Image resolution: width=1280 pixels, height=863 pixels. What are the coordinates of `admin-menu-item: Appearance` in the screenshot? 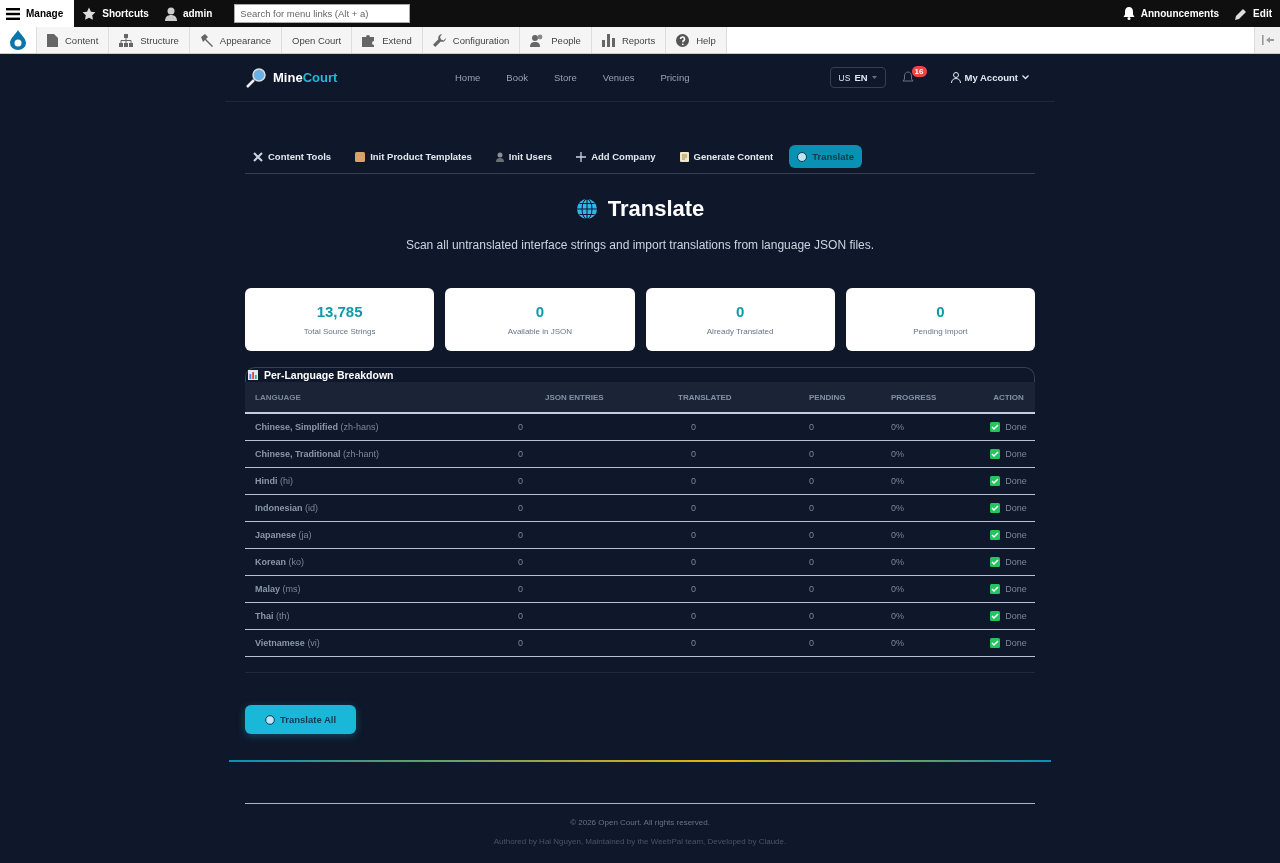 It's located at (236, 40).